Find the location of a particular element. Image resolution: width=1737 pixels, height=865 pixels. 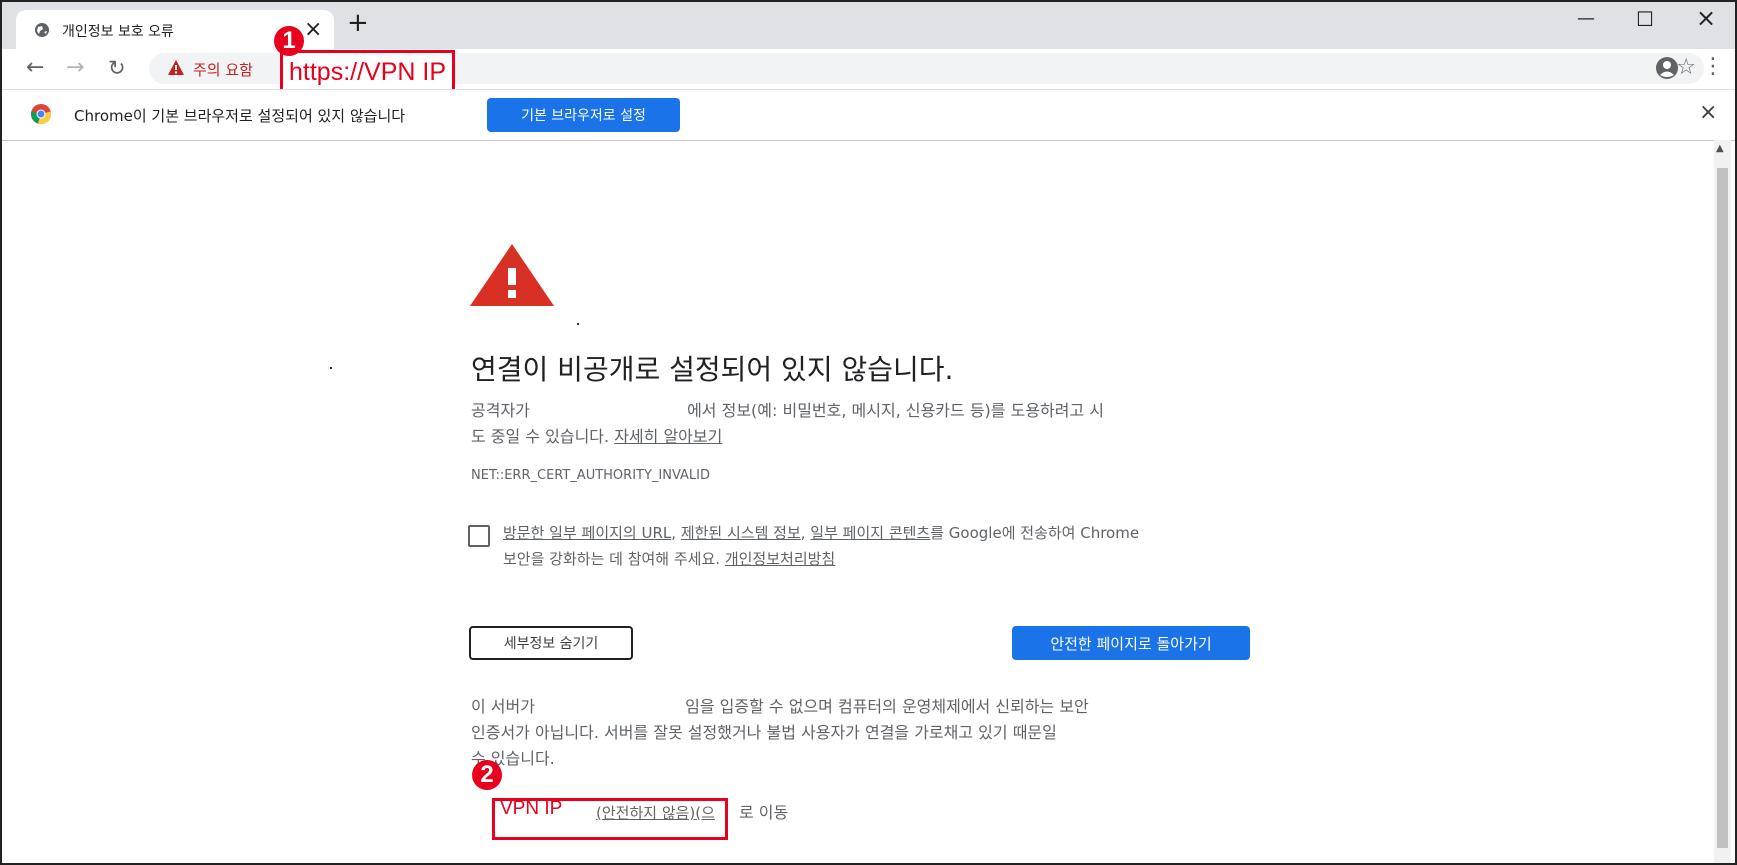

scrollbar: ▲ is located at coordinates (1722, 501).